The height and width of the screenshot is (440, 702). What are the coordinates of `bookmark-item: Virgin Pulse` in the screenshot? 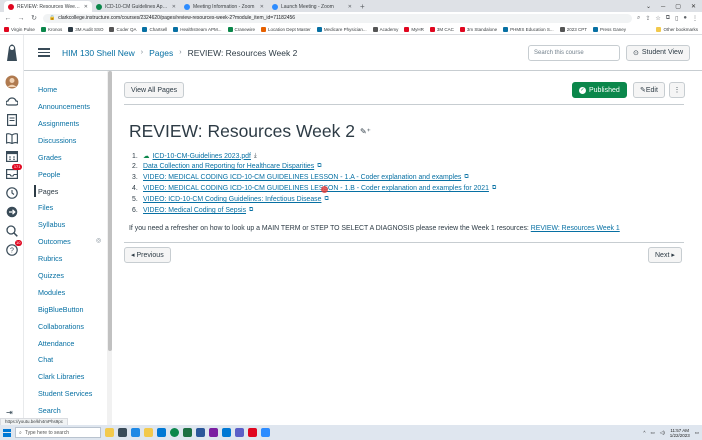 It's located at (19, 29).